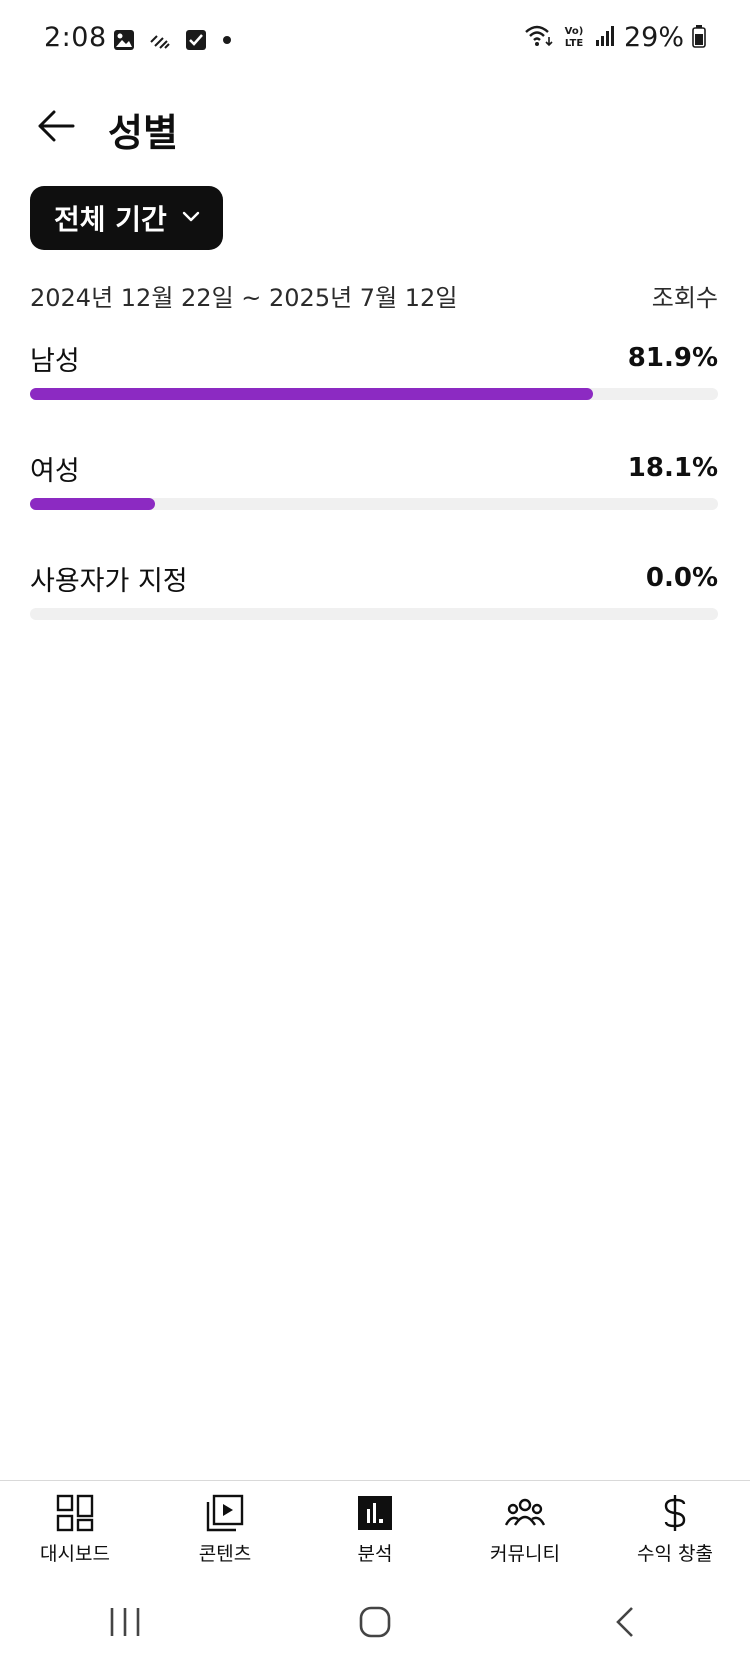 Image resolution: width=750 pixels, height=1667 pixels. Describe the element at coordinates (160, 42) in the screenshot. I see `signal-waves-icon` at that location.